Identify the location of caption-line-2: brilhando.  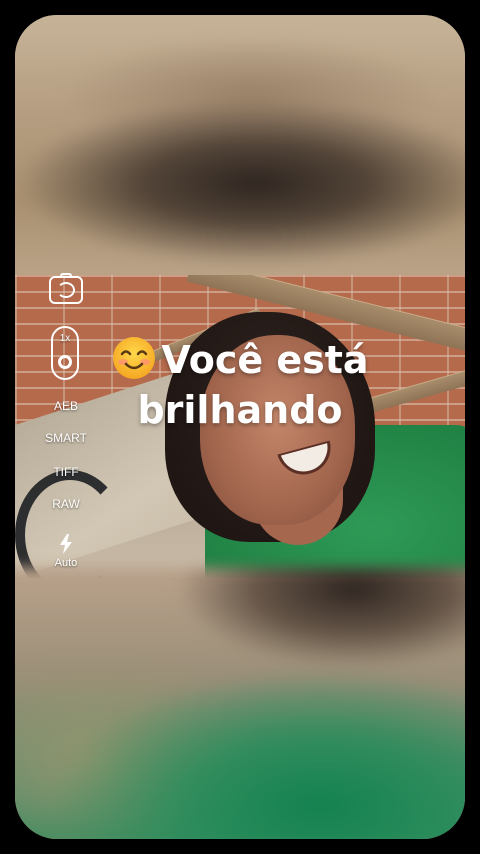
(240, 410).